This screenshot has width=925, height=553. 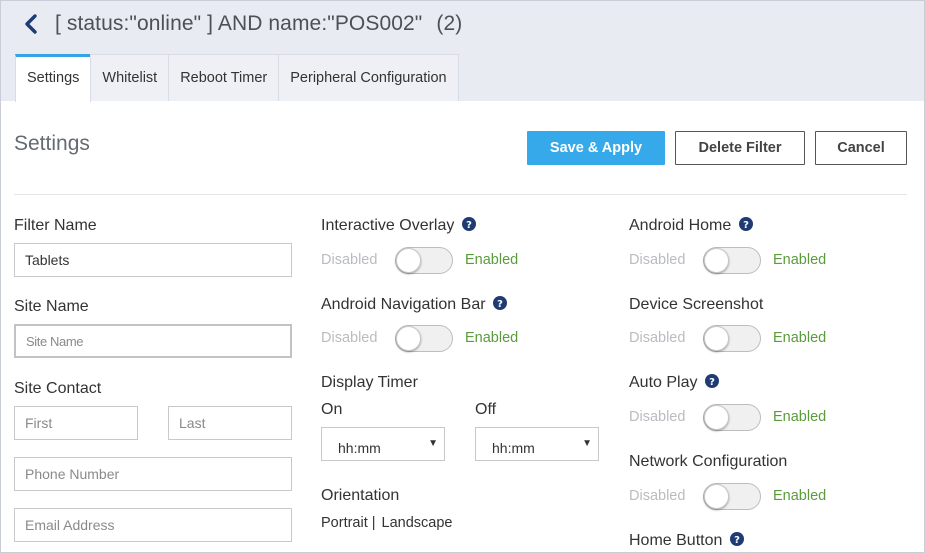 What do you see at coordinates (224, 77) in the screenshot?
I see `tab-reboot-timer: Reboot Timer` at bounding box center [224, 77].